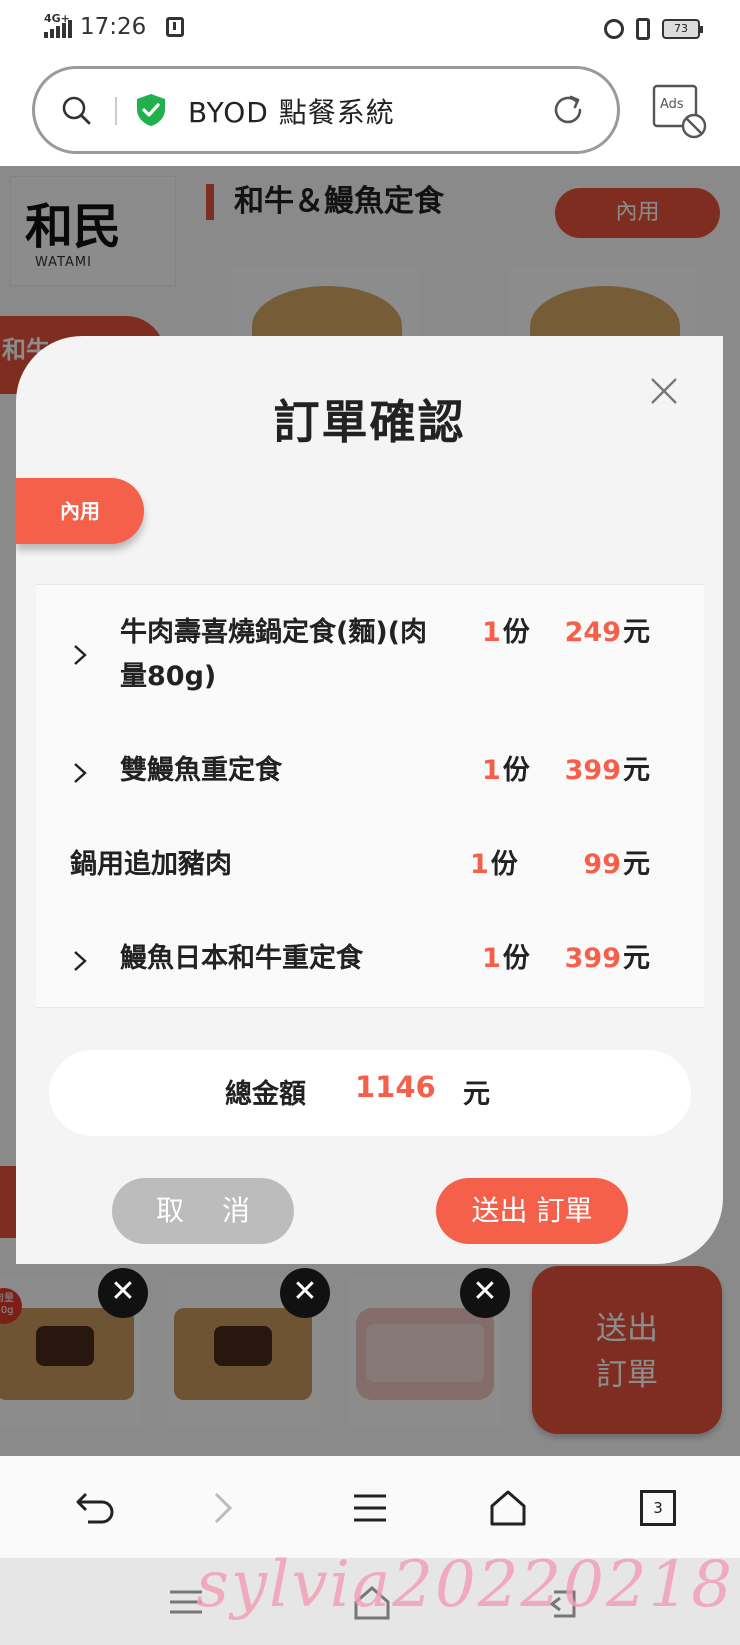 This screenshot has height=1645, width=740. What do you see at coordinates (370, 30) in the screenshot?
I see `status-bar: 4G+ 17:26 73` at bounding box center [370, 30].